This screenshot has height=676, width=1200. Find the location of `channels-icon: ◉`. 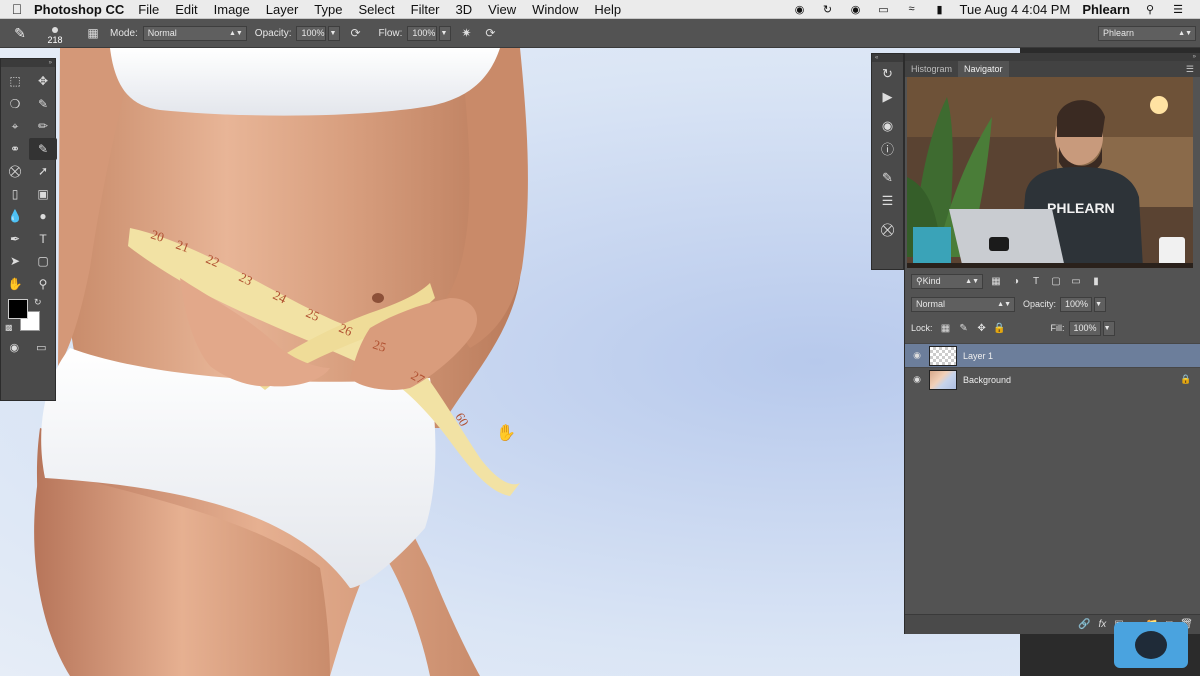

channels-icon: ◉ is located at coordinates (887, 125).